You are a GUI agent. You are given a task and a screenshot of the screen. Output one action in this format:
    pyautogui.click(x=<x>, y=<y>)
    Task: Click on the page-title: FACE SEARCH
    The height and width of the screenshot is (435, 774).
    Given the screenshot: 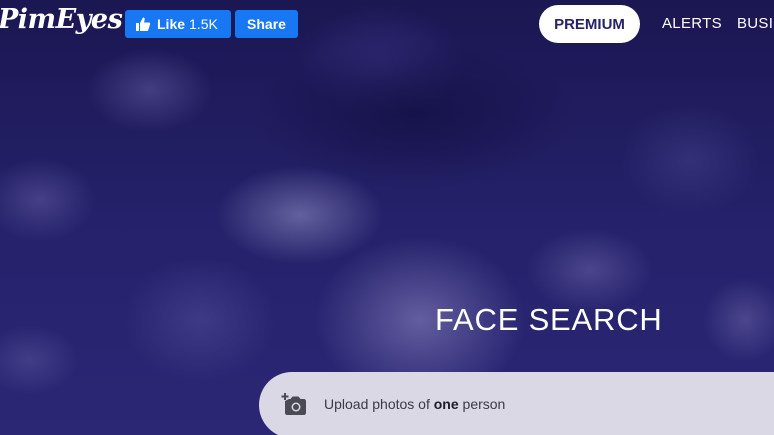 What is the action you would take?
    pyautogui.click(x=549, y=319)
    